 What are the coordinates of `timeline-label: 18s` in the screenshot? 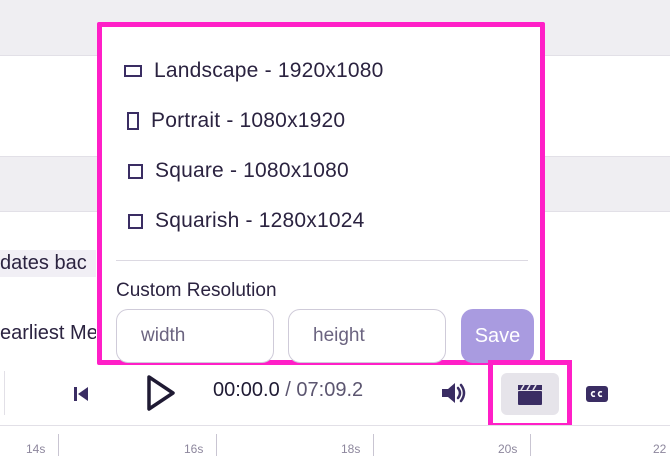 It's located at (351, 449).